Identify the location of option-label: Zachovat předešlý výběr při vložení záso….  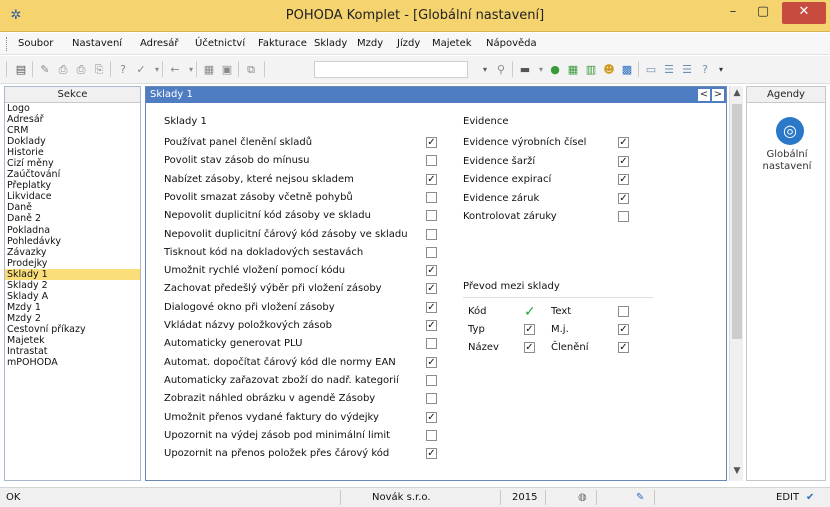
(273, 289).